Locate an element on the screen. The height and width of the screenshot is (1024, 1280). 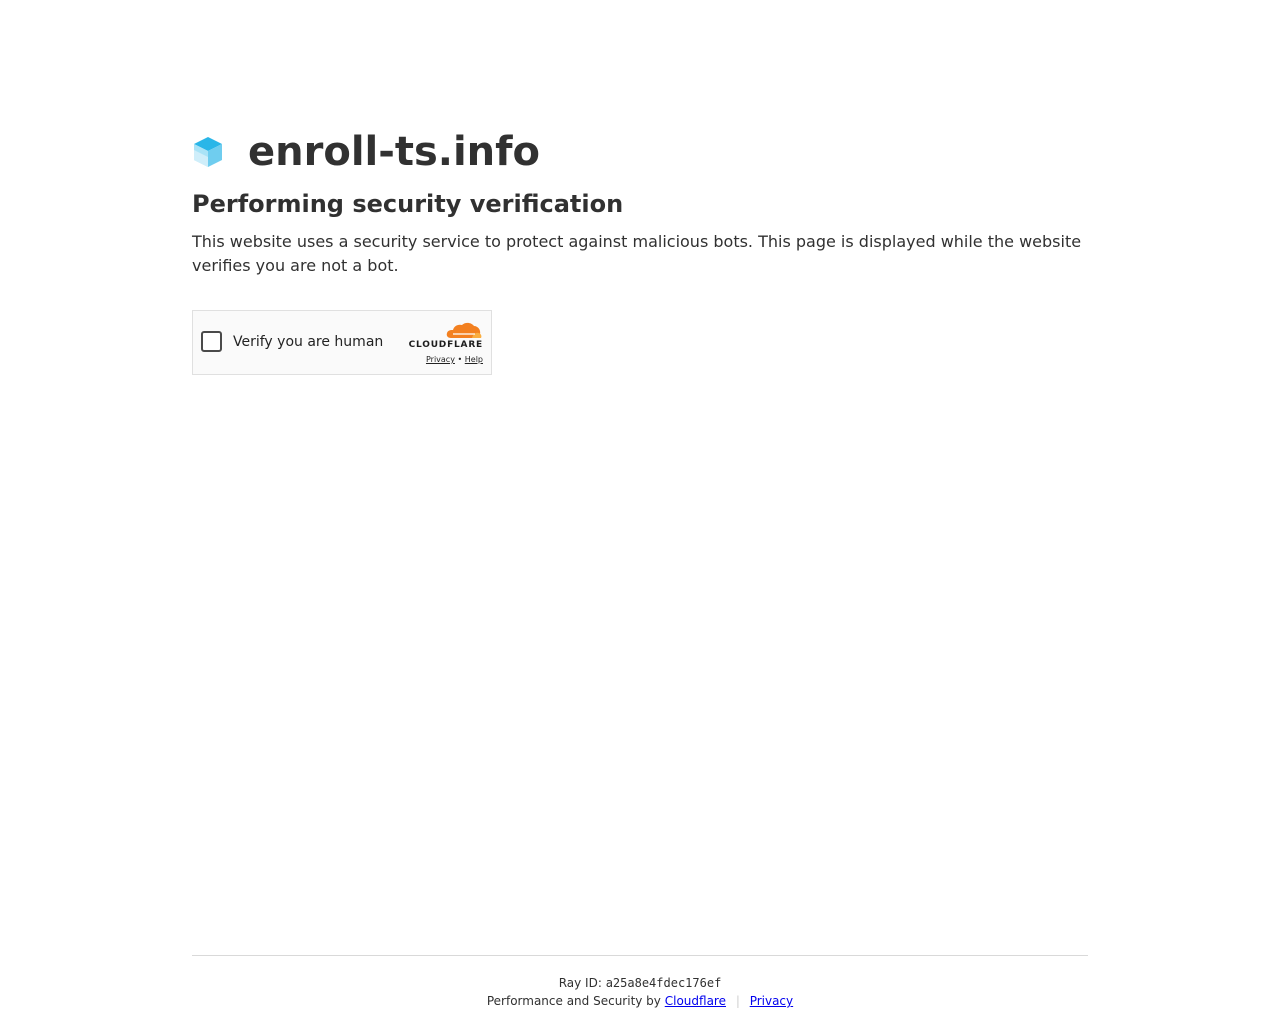
site-favicon-icon is located at coordinates (208, 152).